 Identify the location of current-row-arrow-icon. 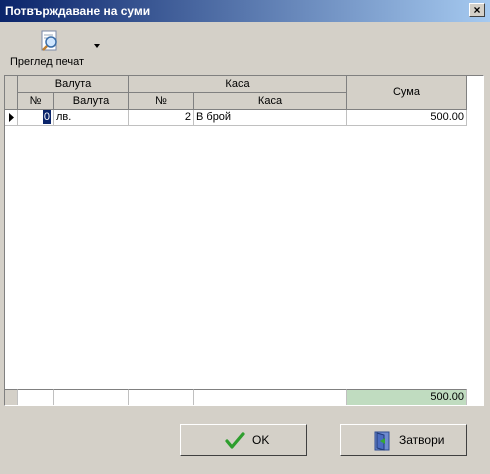
(11, 117).